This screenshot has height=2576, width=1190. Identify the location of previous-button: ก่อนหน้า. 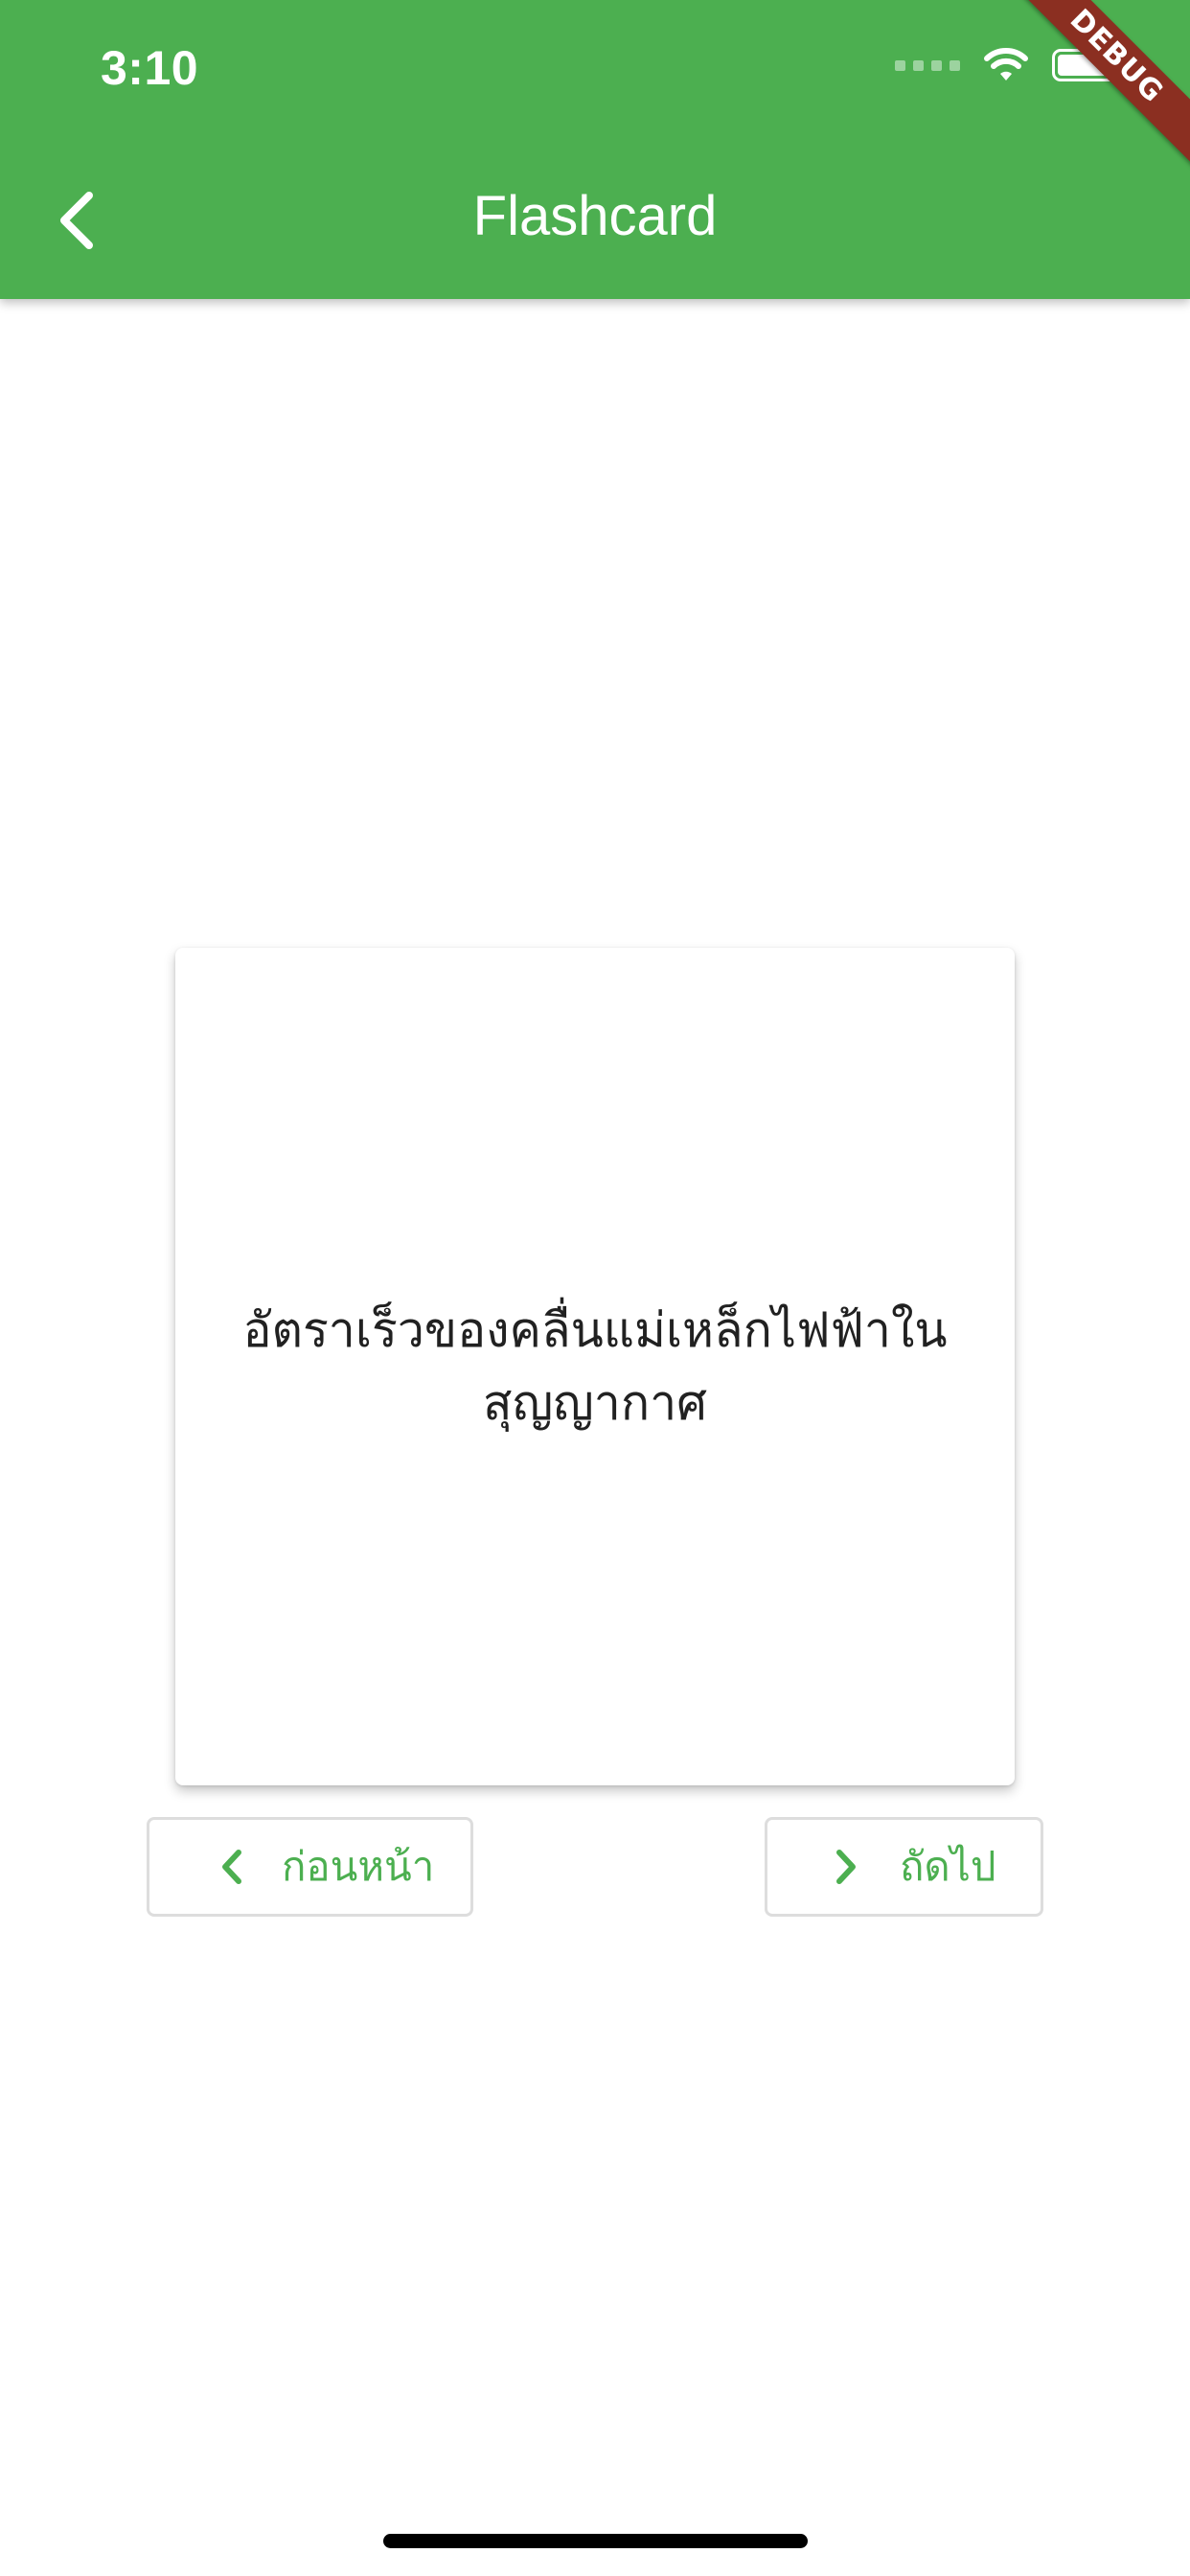
(310, 1867).